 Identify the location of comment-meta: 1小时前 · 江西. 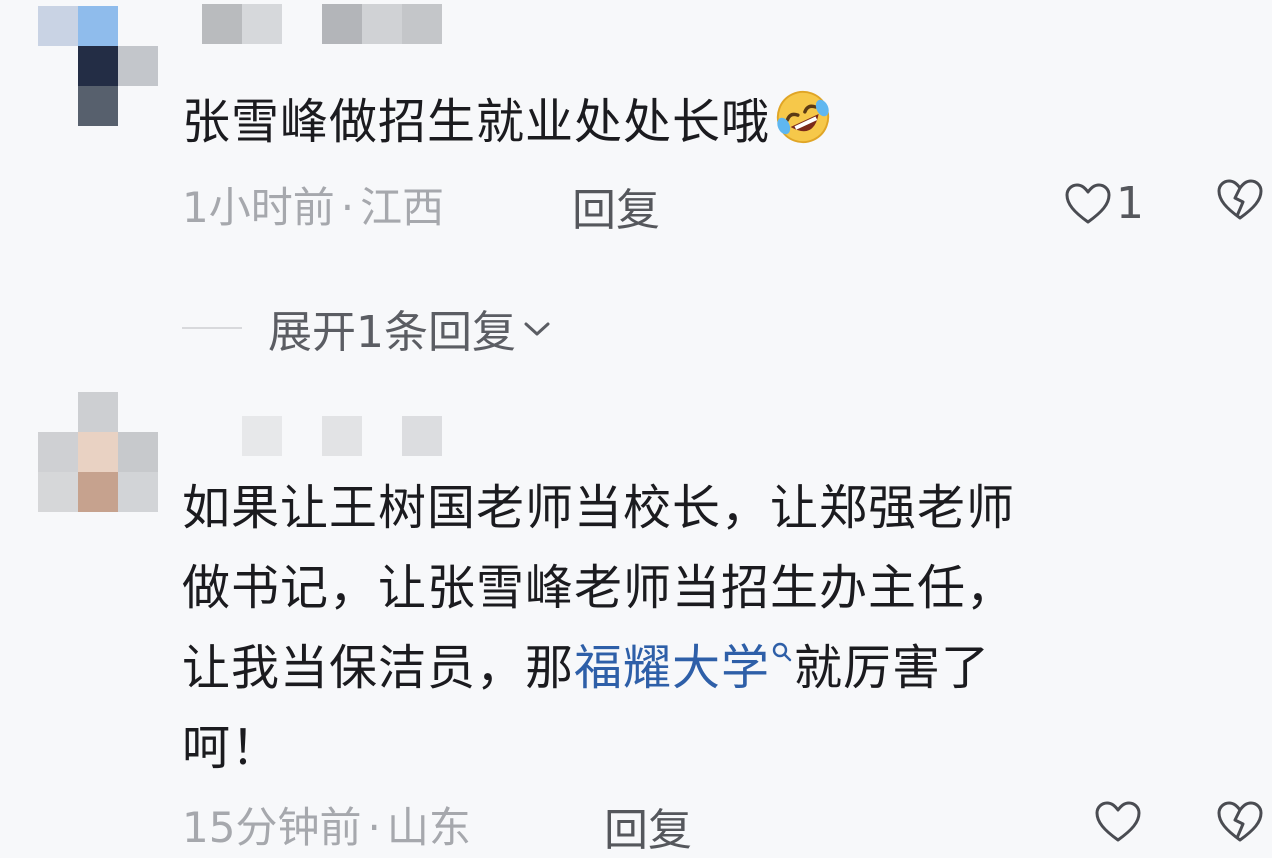
(313, 204).